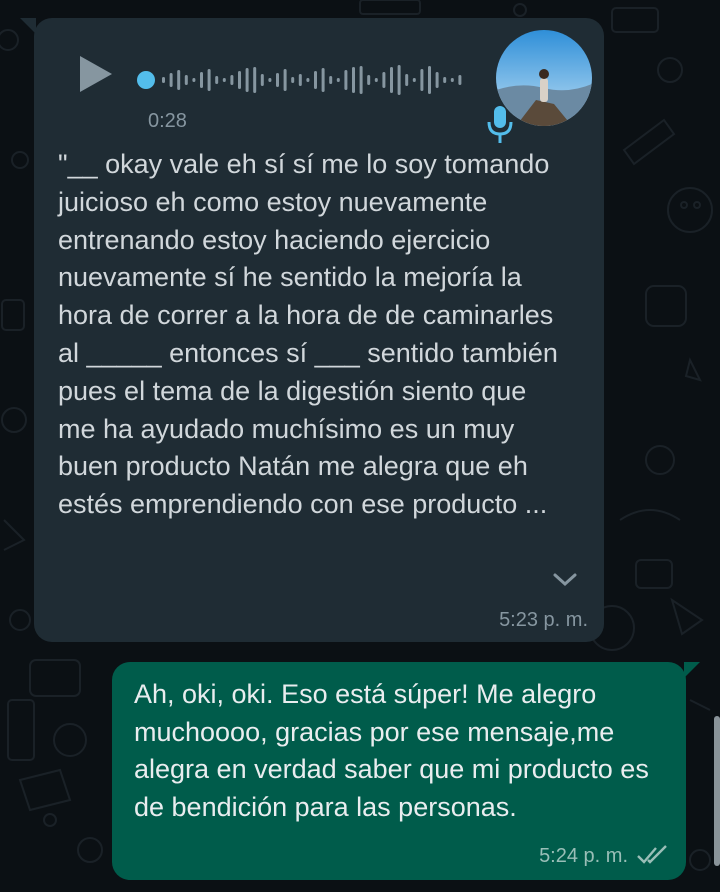 Image resolution: width=720 pixels, height=892 pixels. I want to click on audio-waveform, so click(306, 80).